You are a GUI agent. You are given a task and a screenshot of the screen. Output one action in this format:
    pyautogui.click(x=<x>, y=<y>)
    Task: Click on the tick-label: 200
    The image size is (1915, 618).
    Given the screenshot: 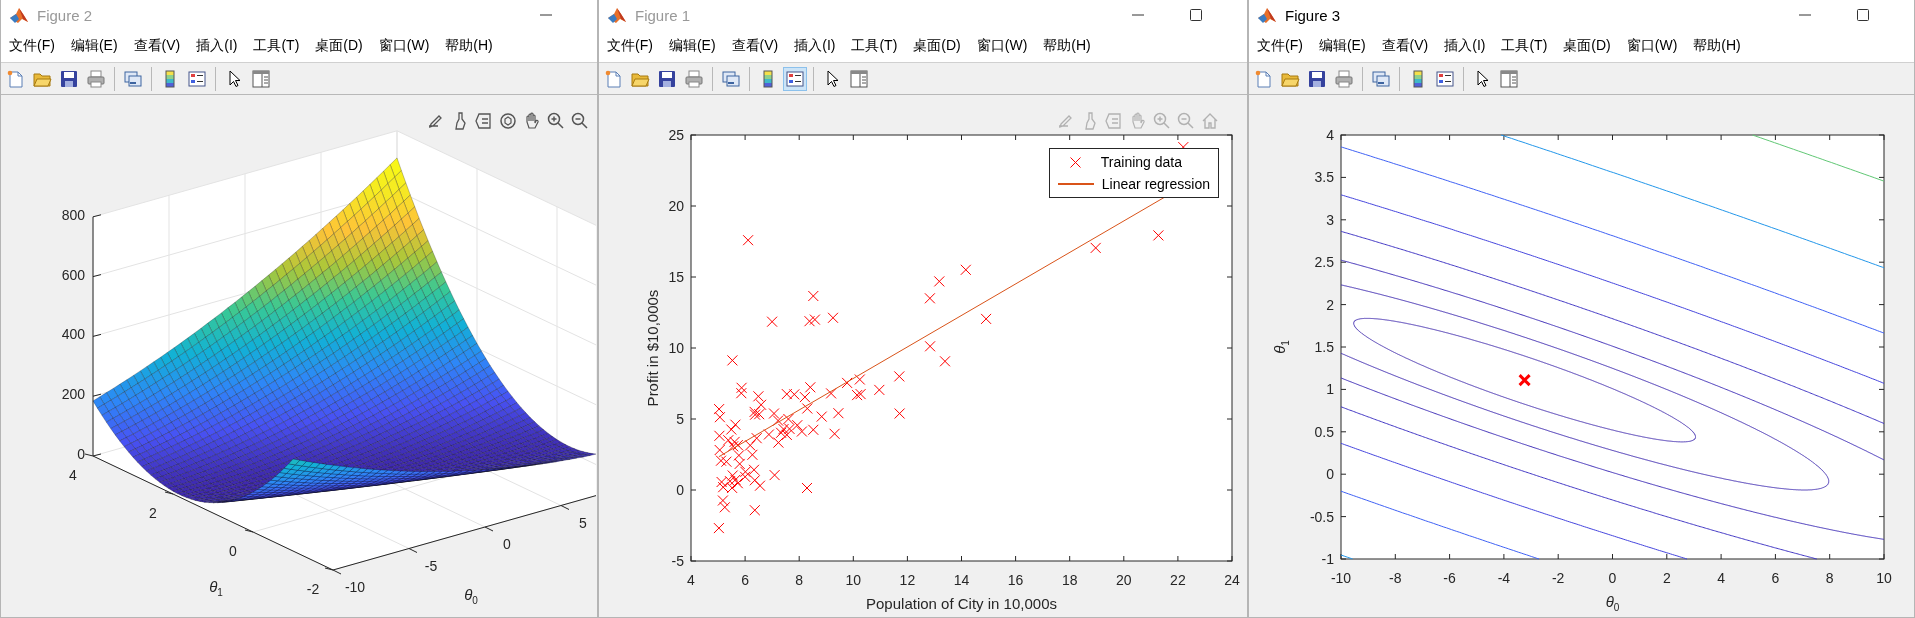 What is the action you would take?
    pyautogui.click(x=73, y=394)
    